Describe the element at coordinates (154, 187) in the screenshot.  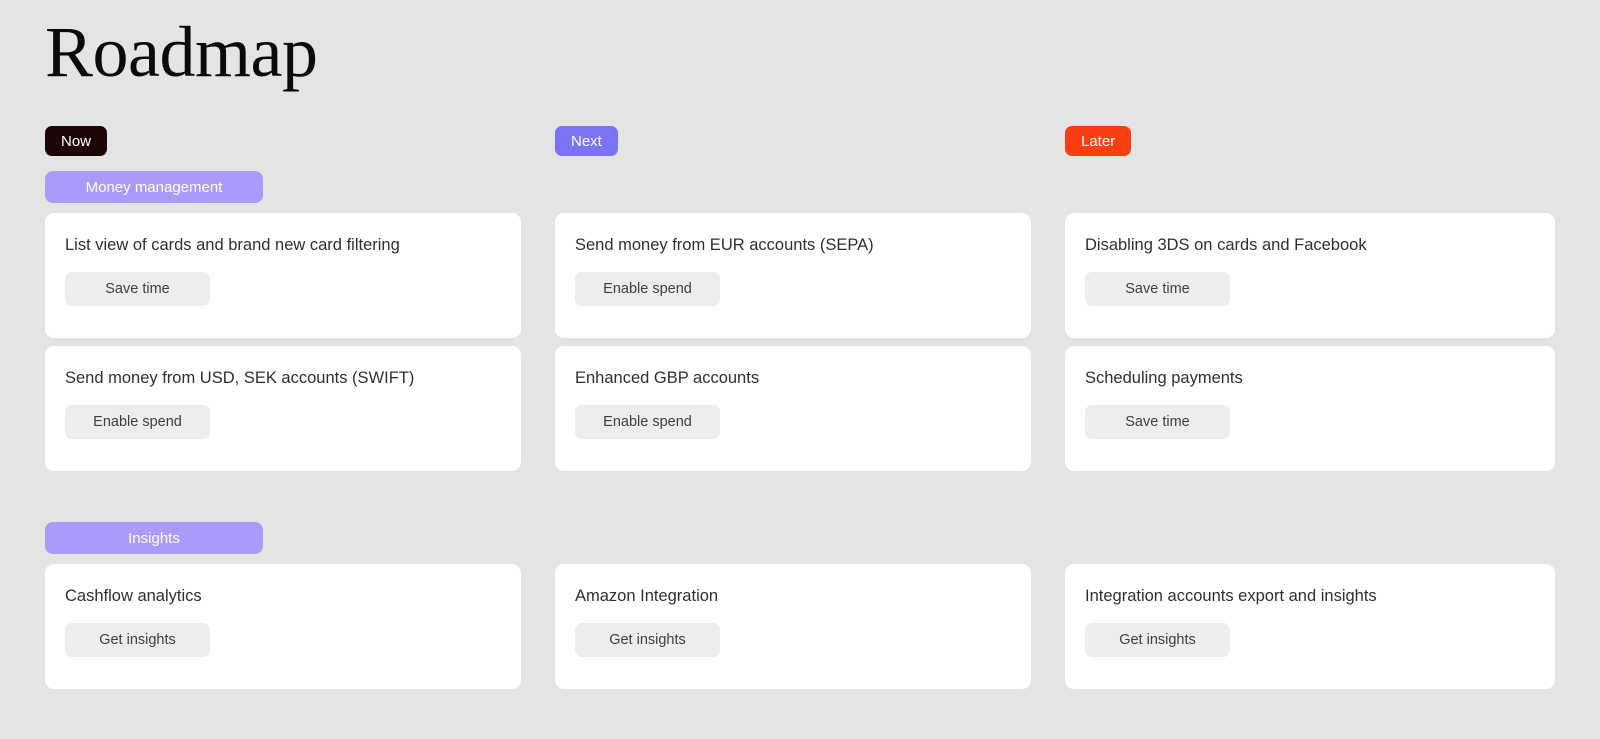
I see `lane-chip-money-management: Money management` at that location.